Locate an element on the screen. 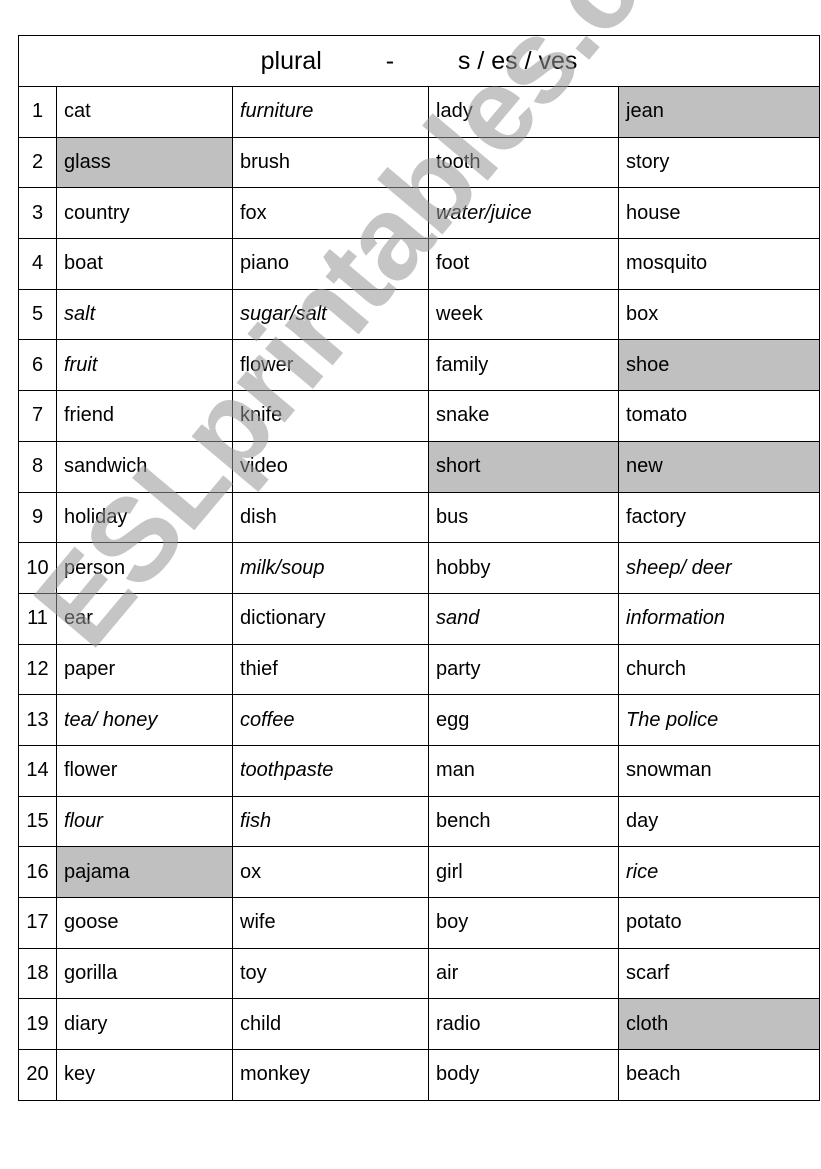  word-cell: paper is located at coordinates (144, 669).